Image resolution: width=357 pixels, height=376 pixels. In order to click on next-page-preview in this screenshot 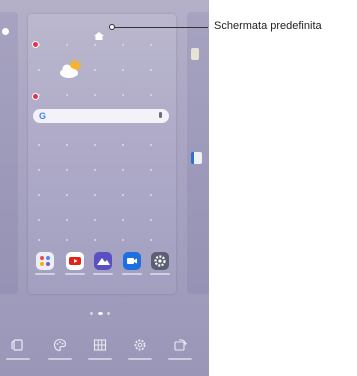, I will do `click(198, 153)`.